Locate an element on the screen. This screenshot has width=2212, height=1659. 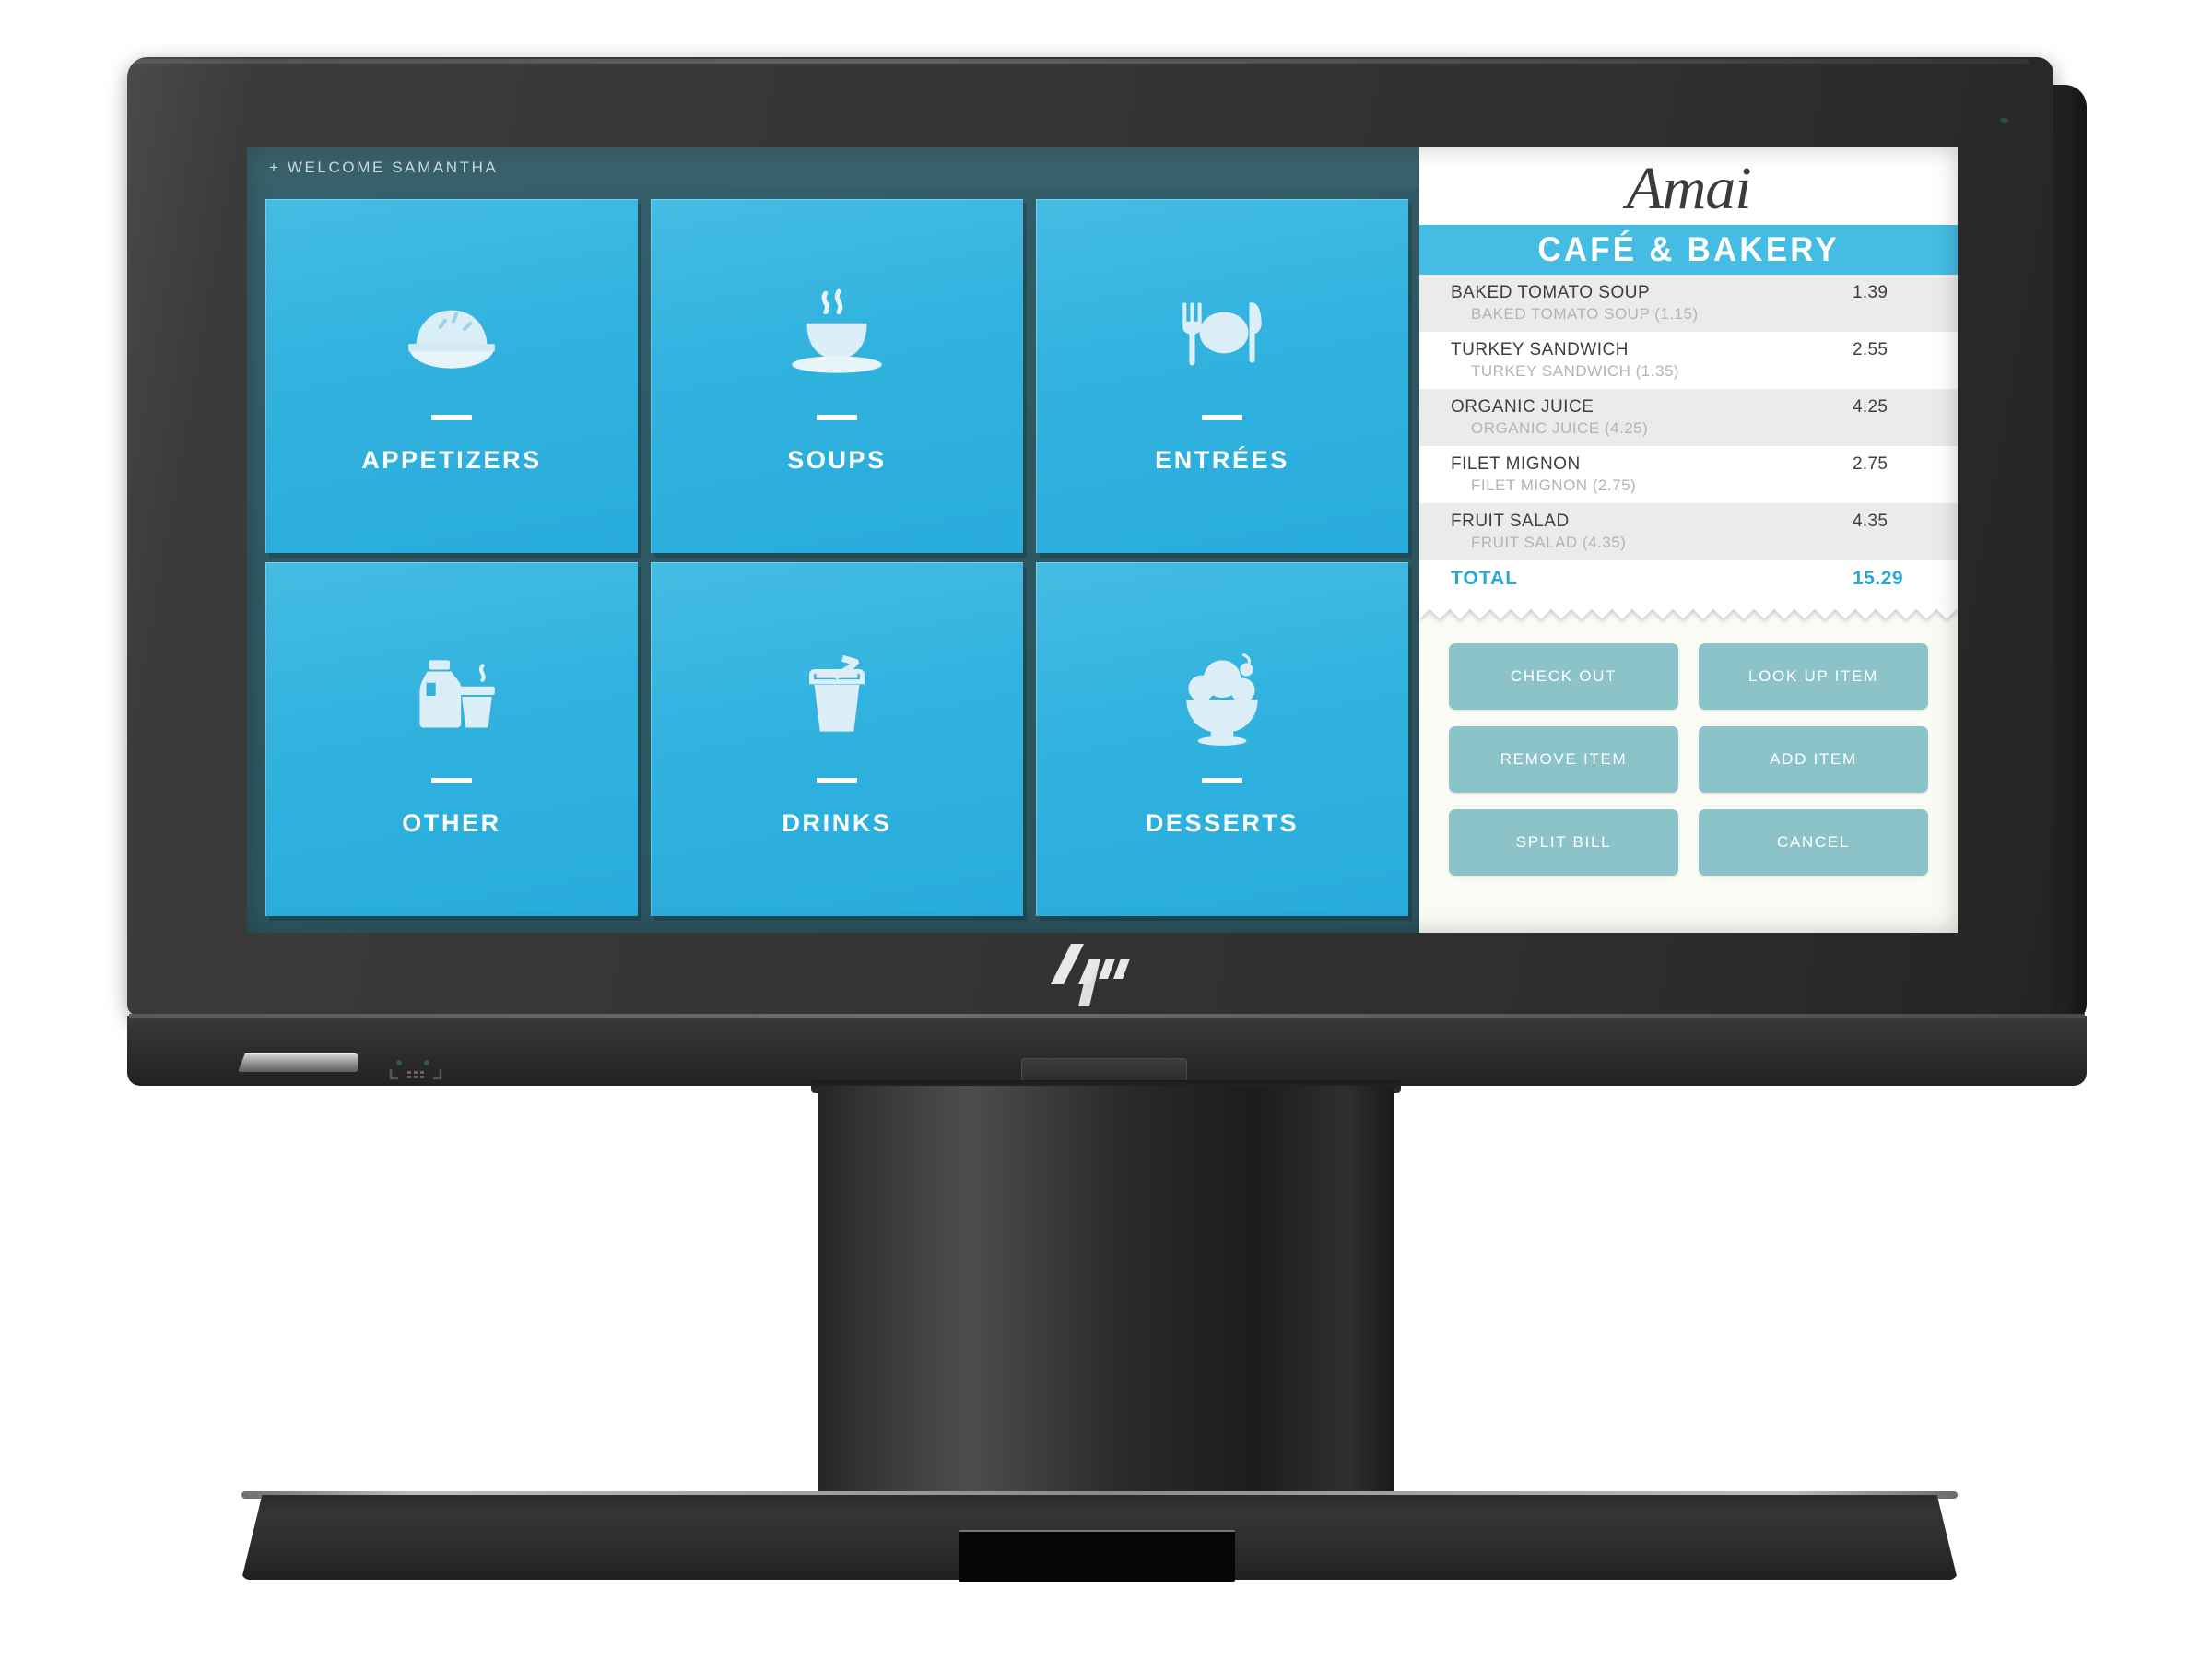
hp-logo is located at coordinates (1103, 973).